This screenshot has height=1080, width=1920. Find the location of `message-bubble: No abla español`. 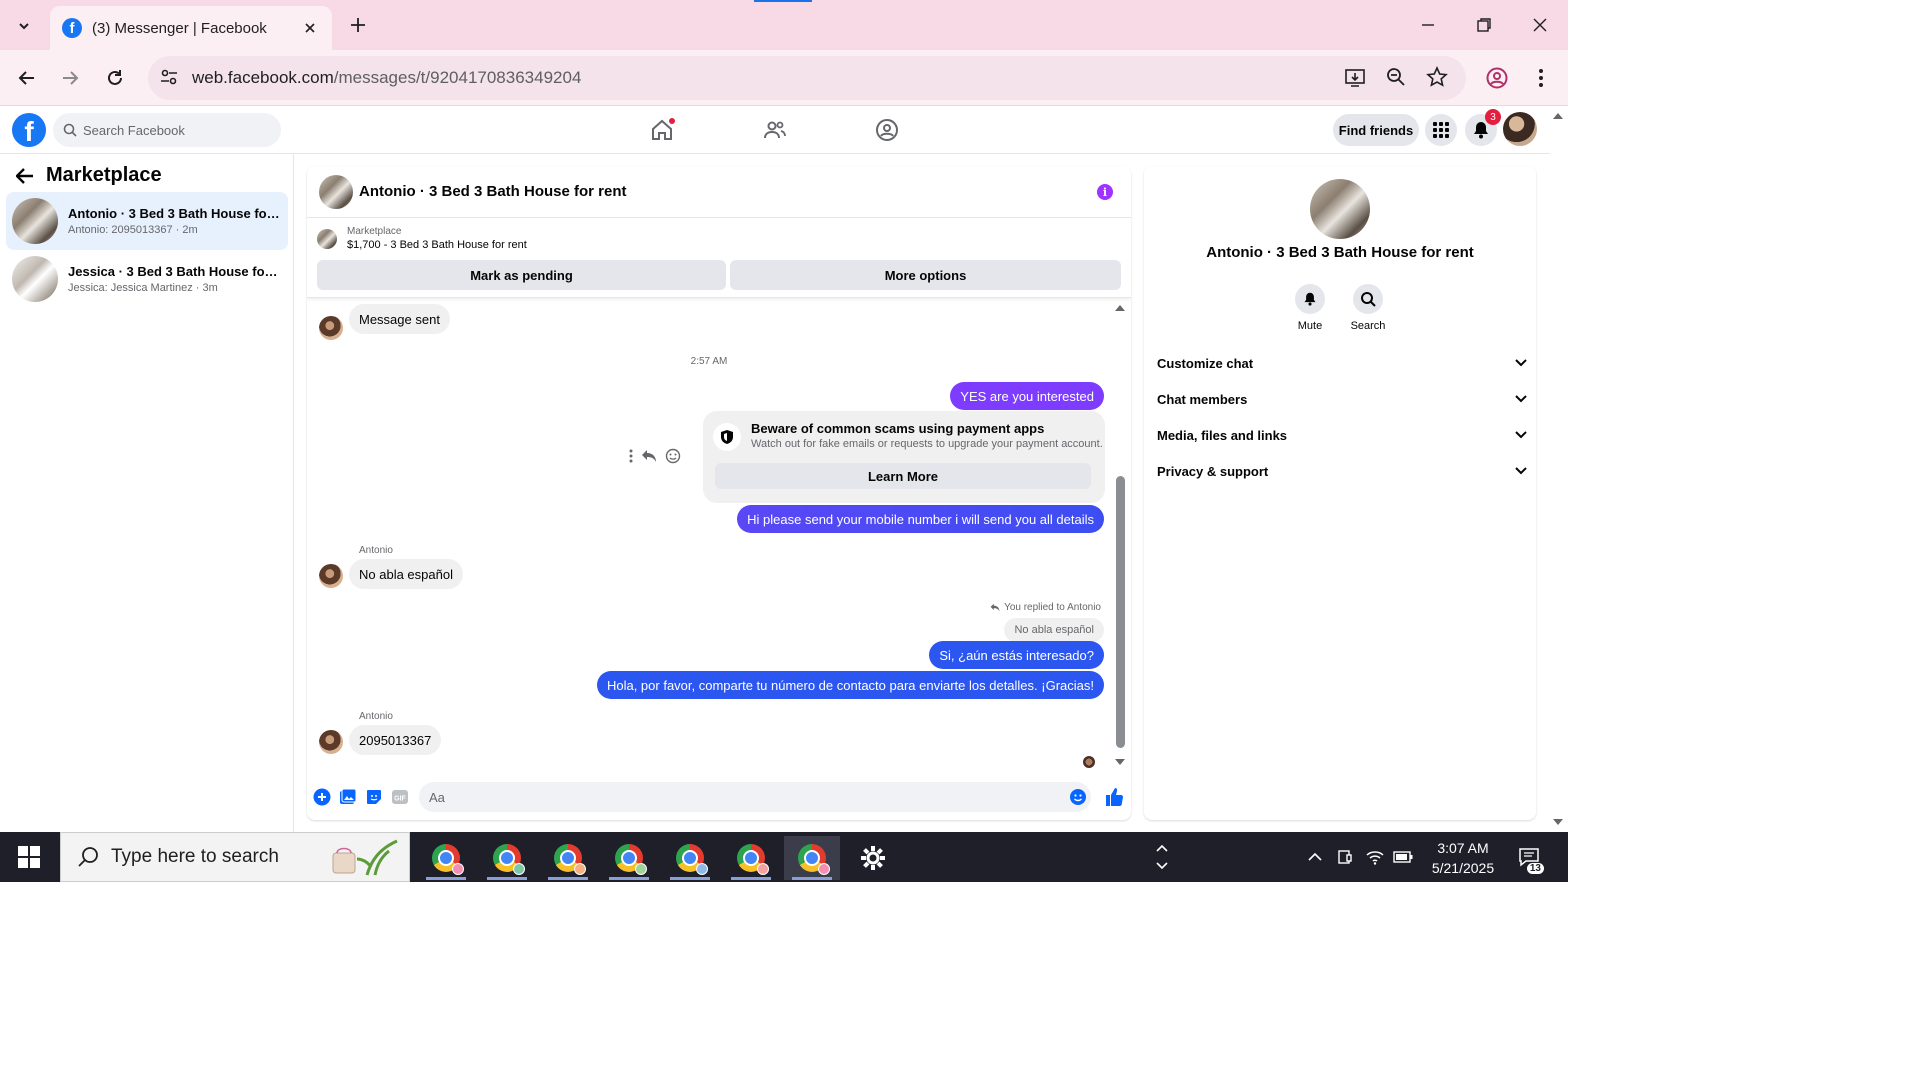

message-bubble: No abla español is located at coordinates (406, 574).